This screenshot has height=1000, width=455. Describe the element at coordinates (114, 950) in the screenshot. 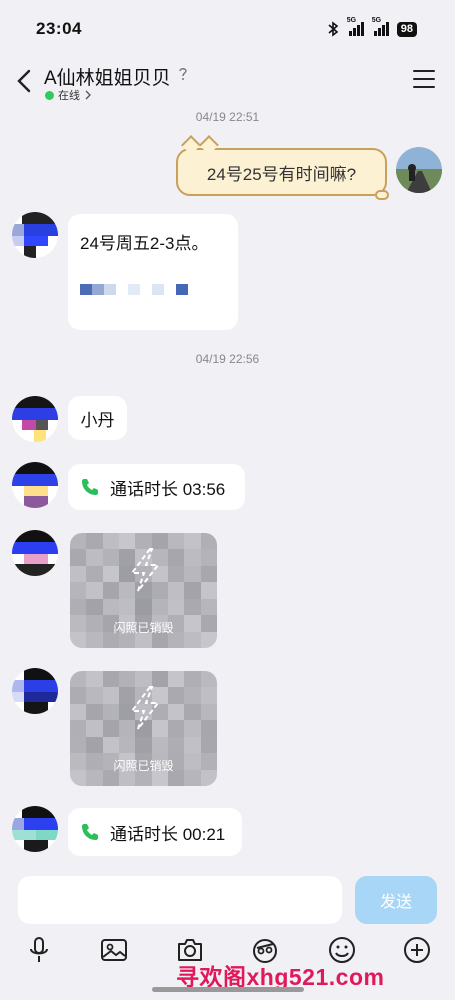

I see `image-icon` at that location.